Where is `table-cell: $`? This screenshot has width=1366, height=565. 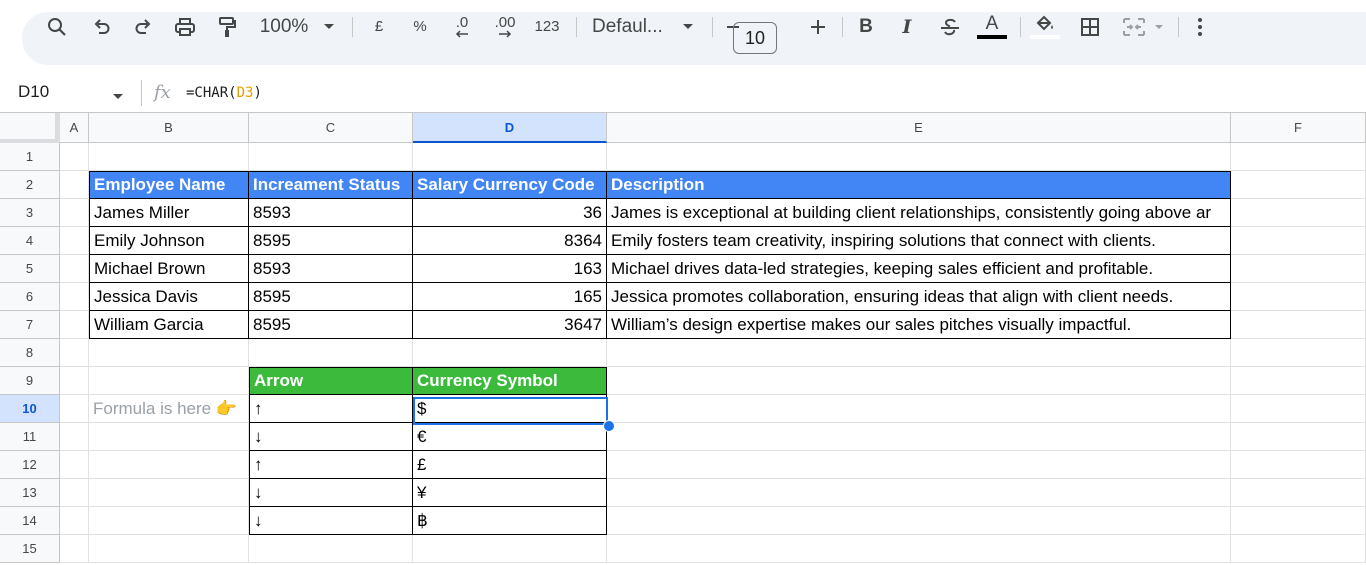 table-cell: $ is located at coordinates (510, 409).